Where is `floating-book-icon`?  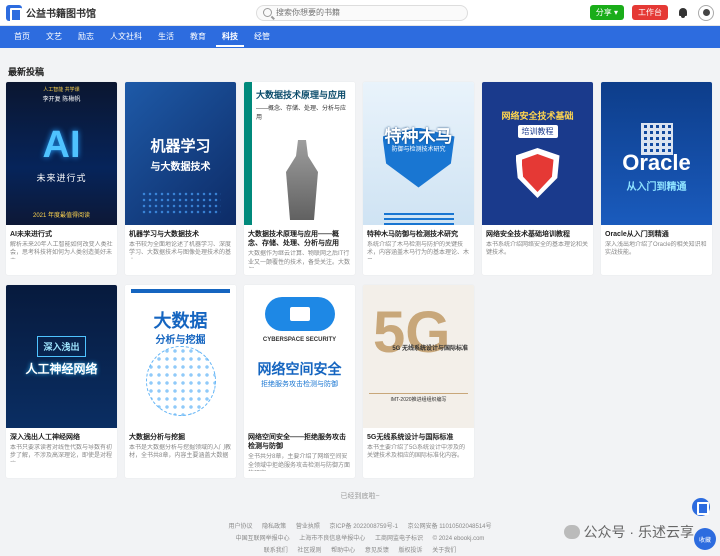 floating-book-icon is located at coordinates (701, 507).